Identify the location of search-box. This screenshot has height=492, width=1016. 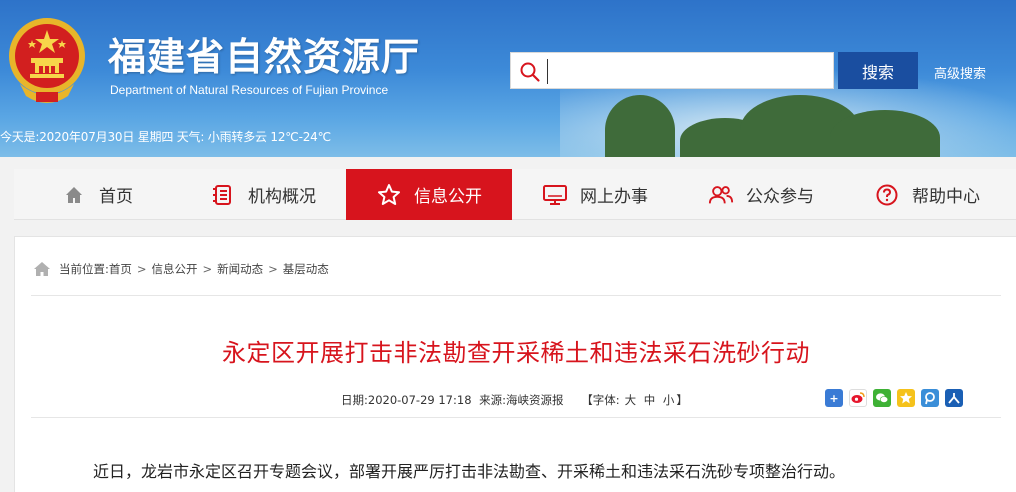
(672, 70).